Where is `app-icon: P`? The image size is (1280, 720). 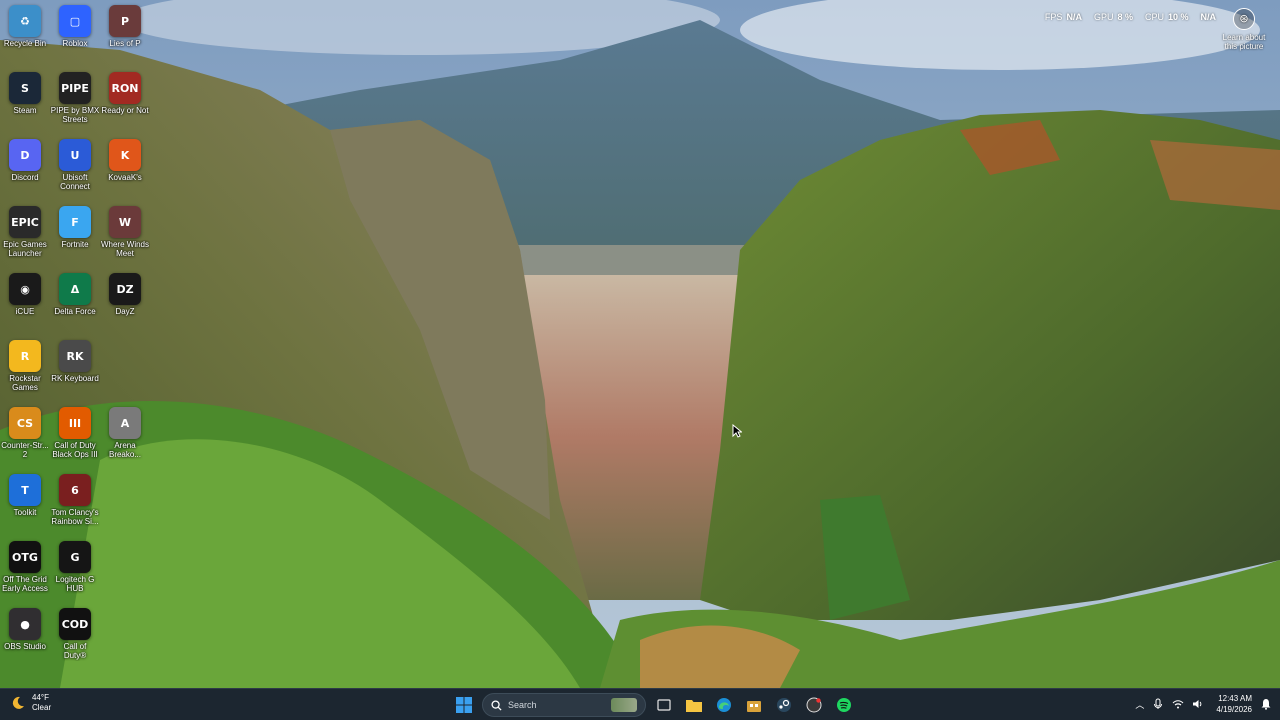 app-icon: P is located at coordinates (125, 21).